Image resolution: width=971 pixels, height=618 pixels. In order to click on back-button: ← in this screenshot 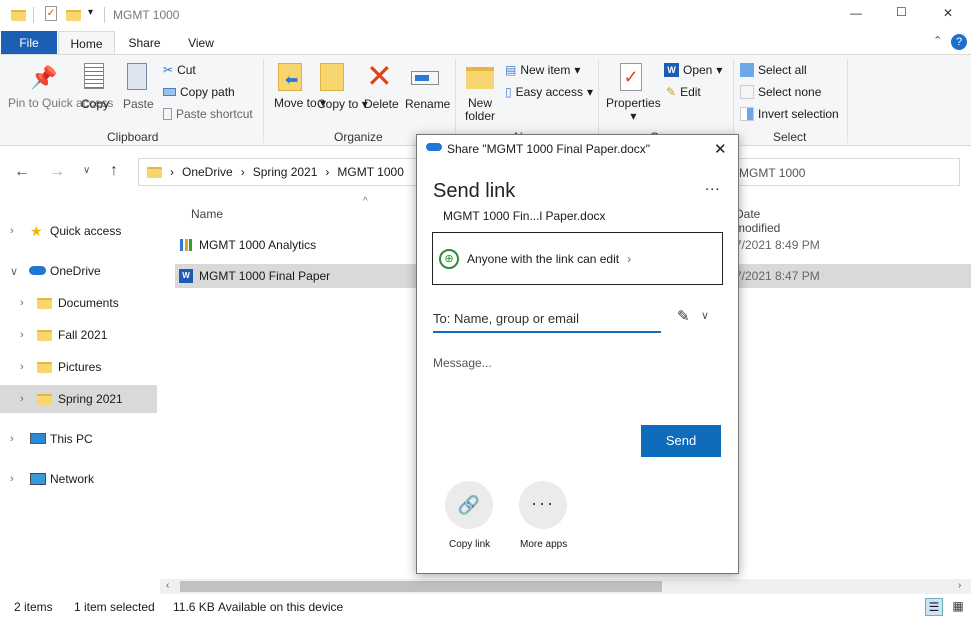, I will do `click(22, 172)`.